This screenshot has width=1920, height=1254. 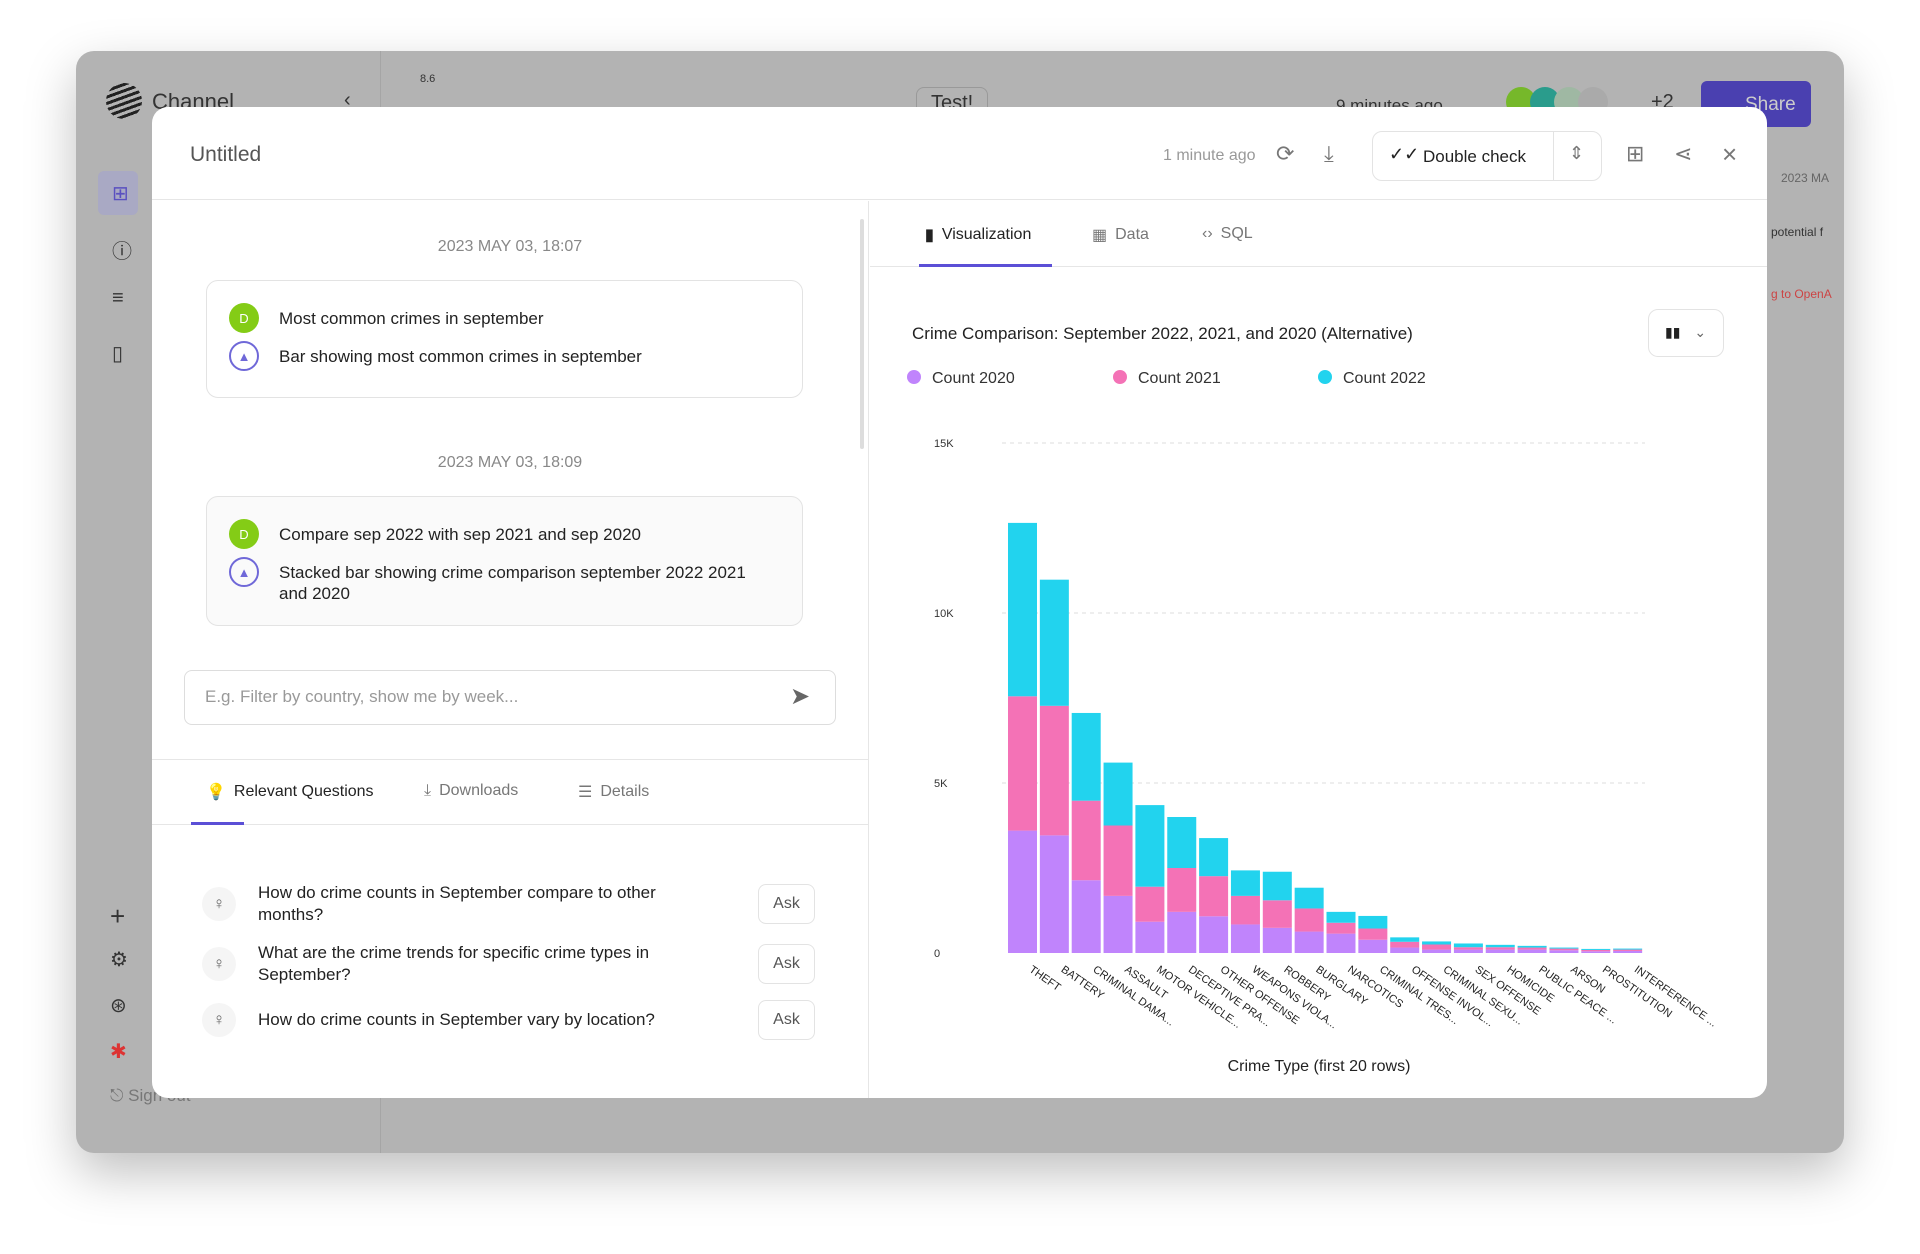 I want to click on tab-visualization: ▮ Visualization, so click(x=978, y=235).